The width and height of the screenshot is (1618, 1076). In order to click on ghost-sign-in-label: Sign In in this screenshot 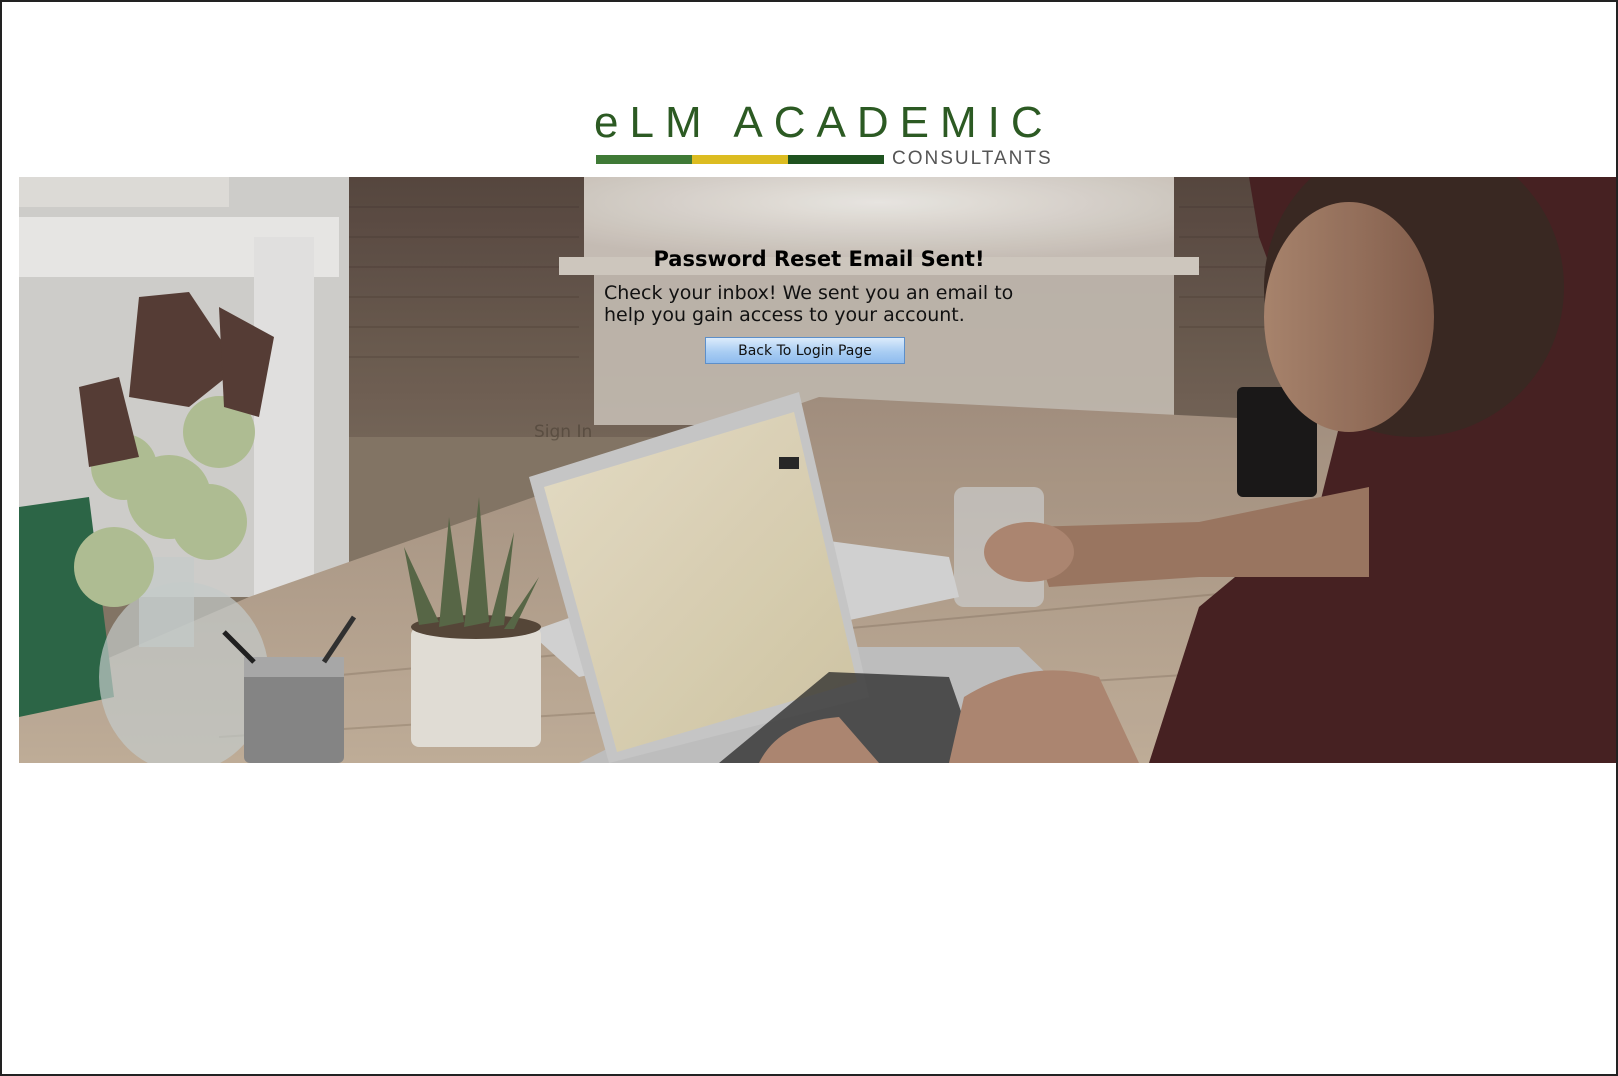, I will do `click(563, 432)`.